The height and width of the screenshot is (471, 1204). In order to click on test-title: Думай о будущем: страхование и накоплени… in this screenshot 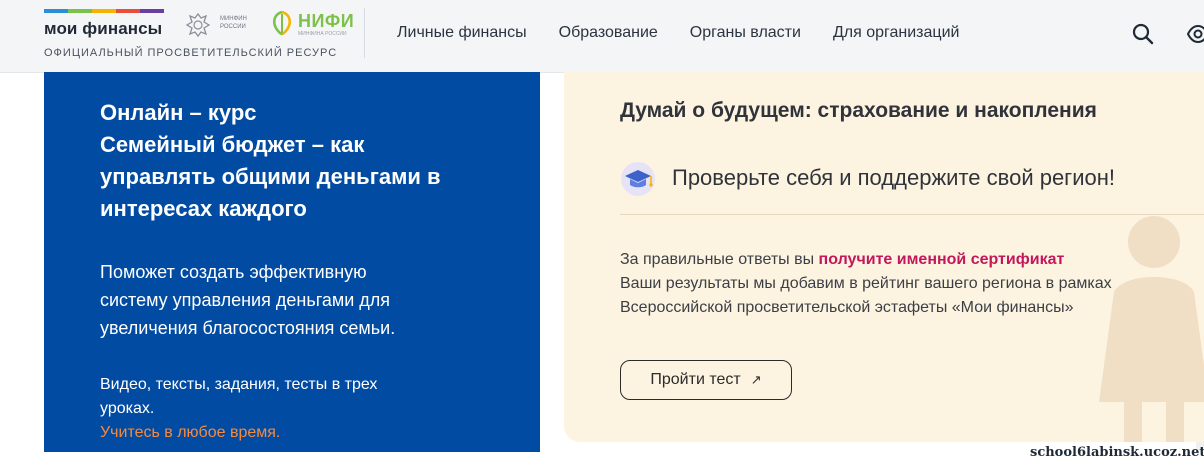, I will do `click(858, 110)`.